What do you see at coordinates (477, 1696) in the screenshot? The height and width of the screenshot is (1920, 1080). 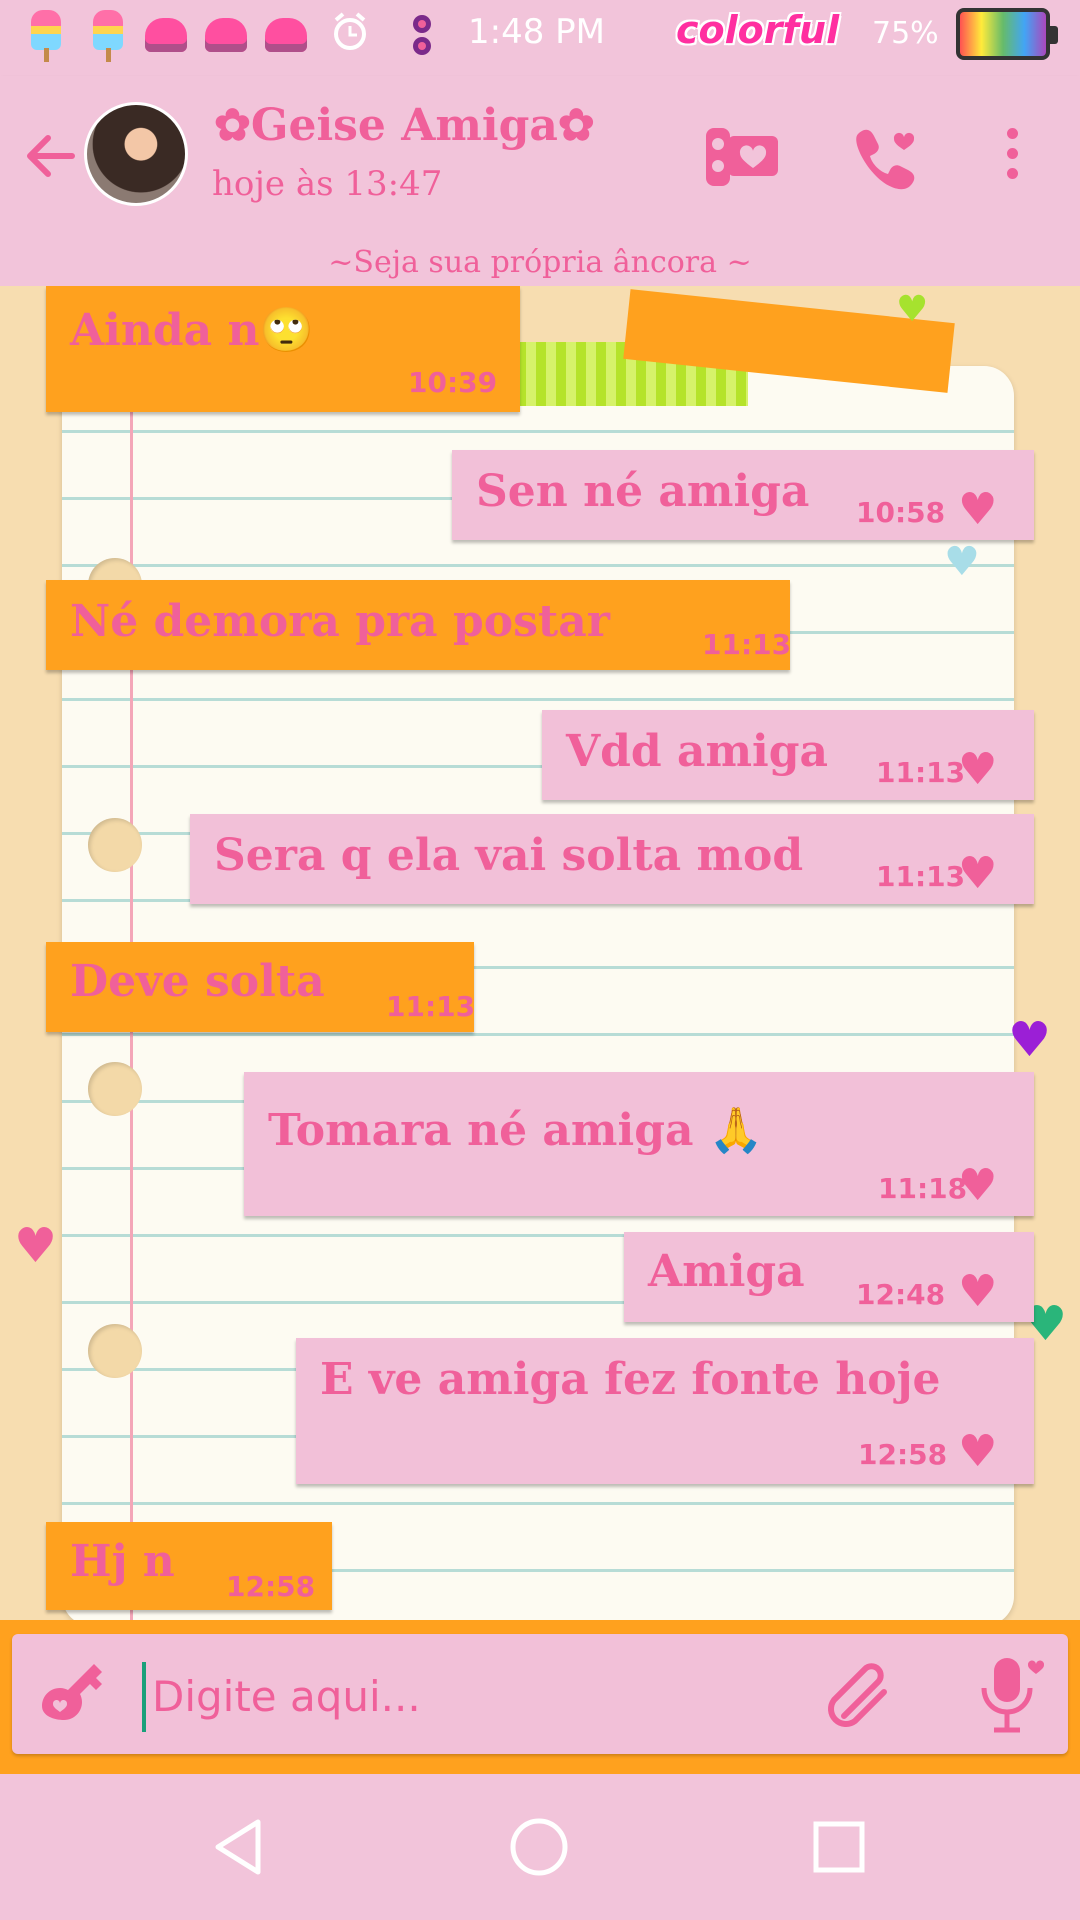 I see `message-input` at bounding box center [477, 1696].